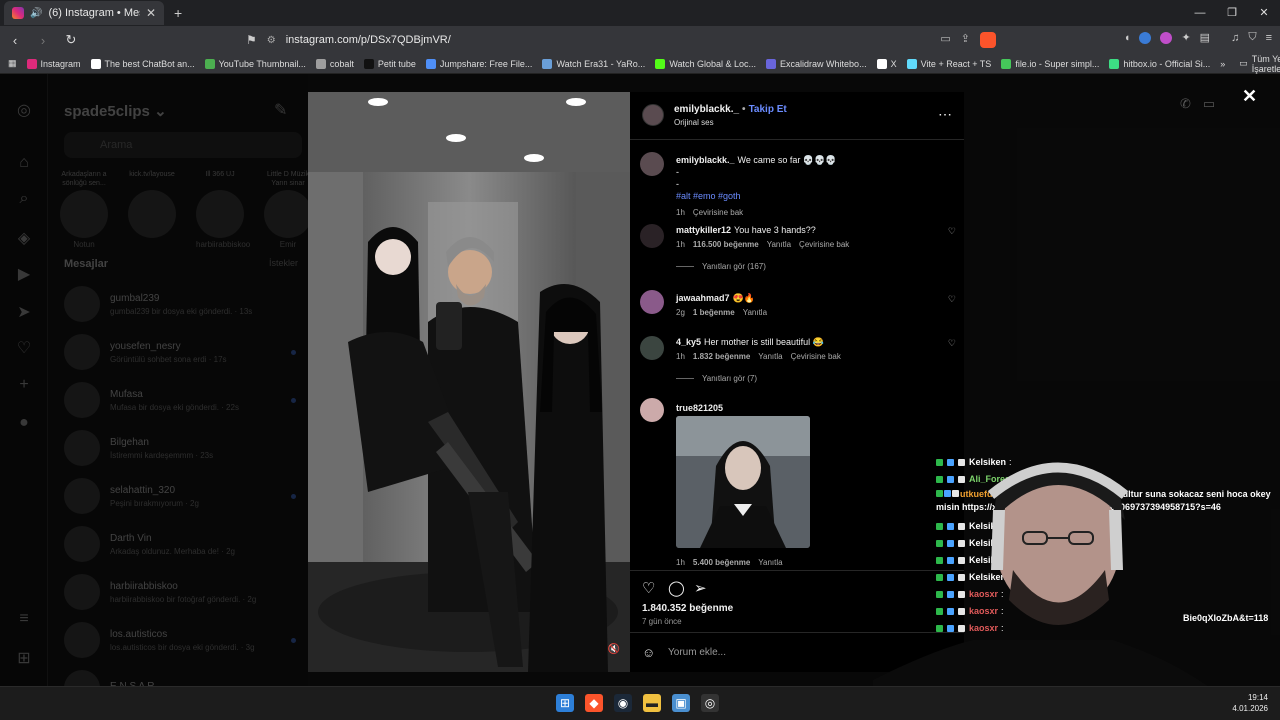 The width and height of the screenshot is (1280, 720). I want to click on comment-likes: 1.832 beğenme, so click(721, 356).